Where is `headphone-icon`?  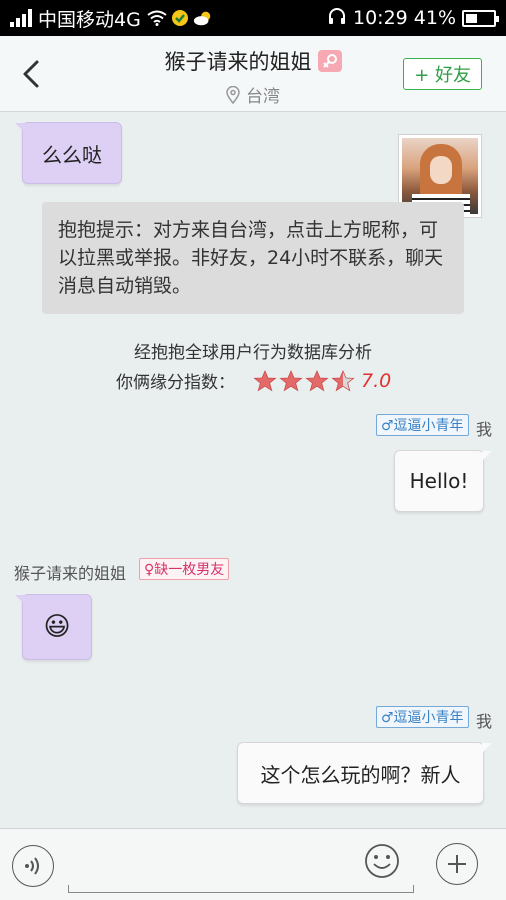
headphone-icon is located at coordinates (337, 18).